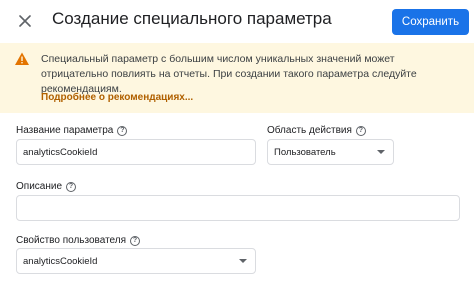  Describe the element at coordinates (60, 261) in the screenshot. I see `property-value: analyticsCookieId` at that location.